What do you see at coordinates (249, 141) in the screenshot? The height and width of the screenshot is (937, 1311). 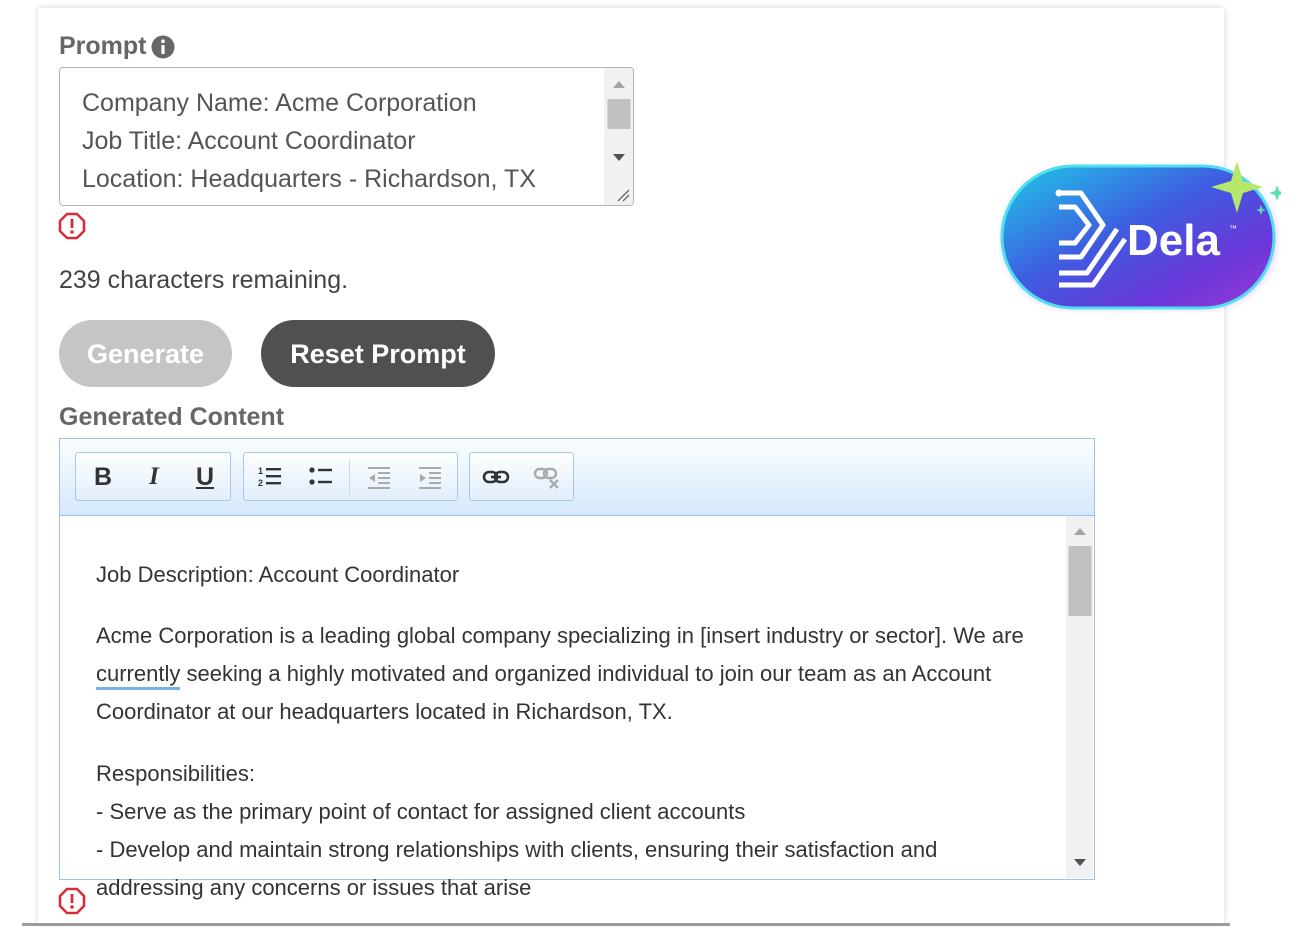 I see `prompt-line: Job Title: Account Coordinator` at bounding box center [249, 141].